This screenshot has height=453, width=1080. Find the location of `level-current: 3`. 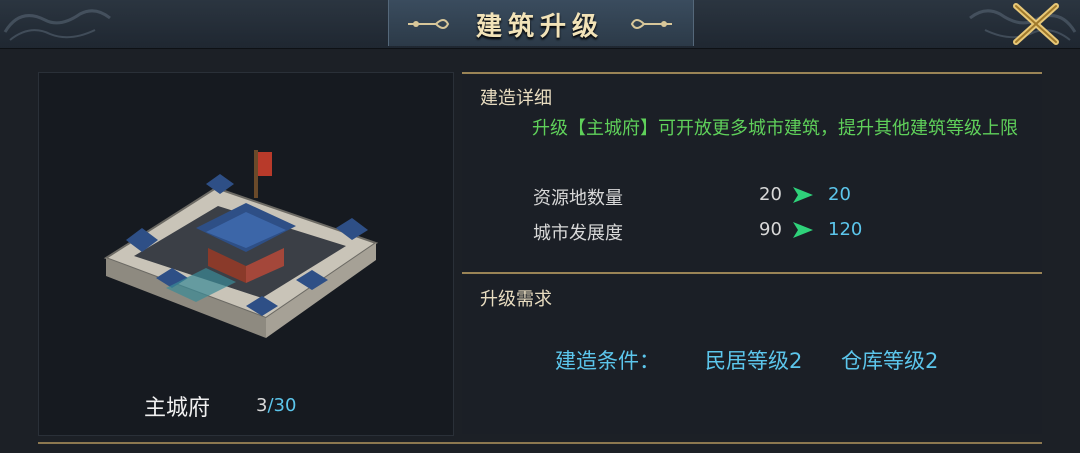

level-current: 3 is located at coordinates (262, 405).